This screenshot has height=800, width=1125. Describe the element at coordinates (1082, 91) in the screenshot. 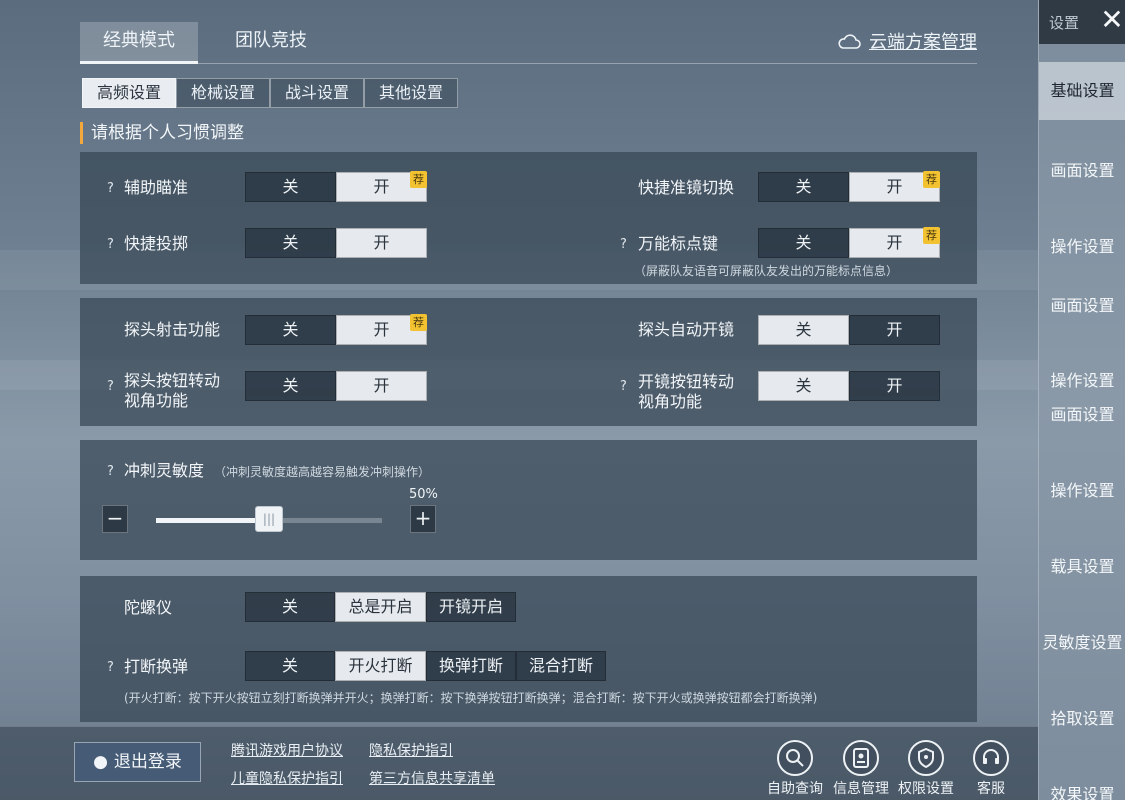

I see `sidebar-item-basic: 基础设置` at that location.